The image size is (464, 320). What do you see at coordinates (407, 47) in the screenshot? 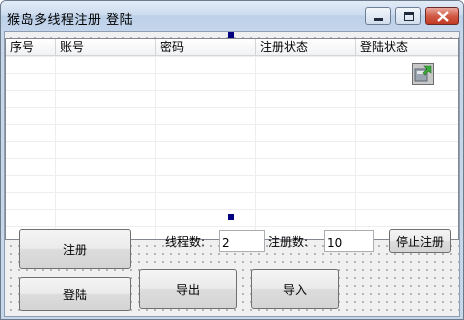
I see `column-header-login-status: 登陆状态` at bounding box center [407, 47].